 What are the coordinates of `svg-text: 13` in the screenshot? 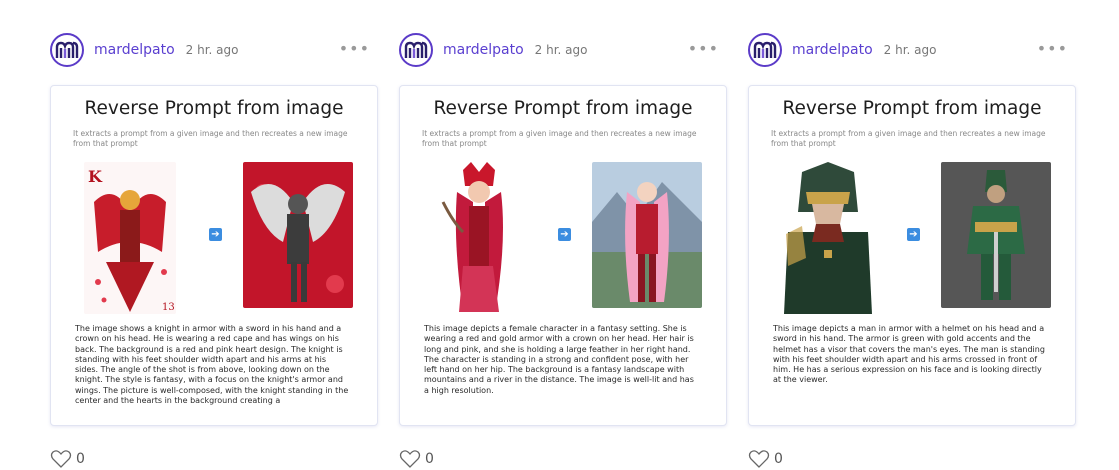 It's located at (168, 307).